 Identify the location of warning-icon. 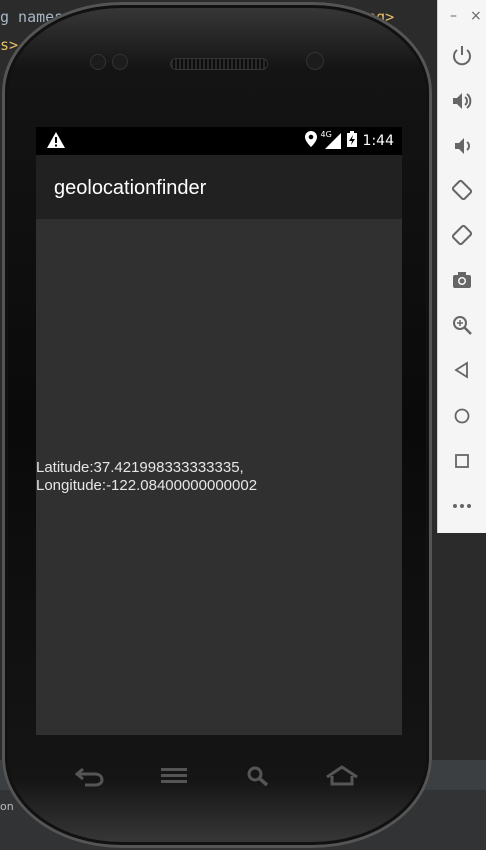
(56, 142).